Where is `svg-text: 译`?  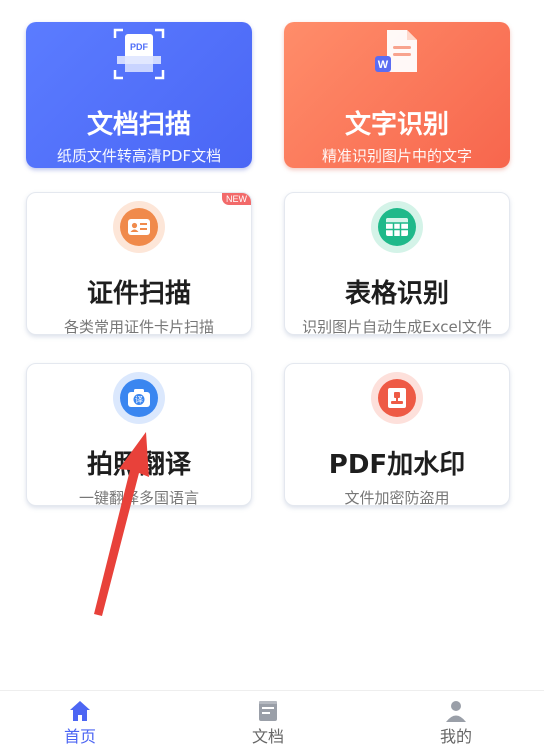
svg-text: 译 is located at coordinates (139, 400).